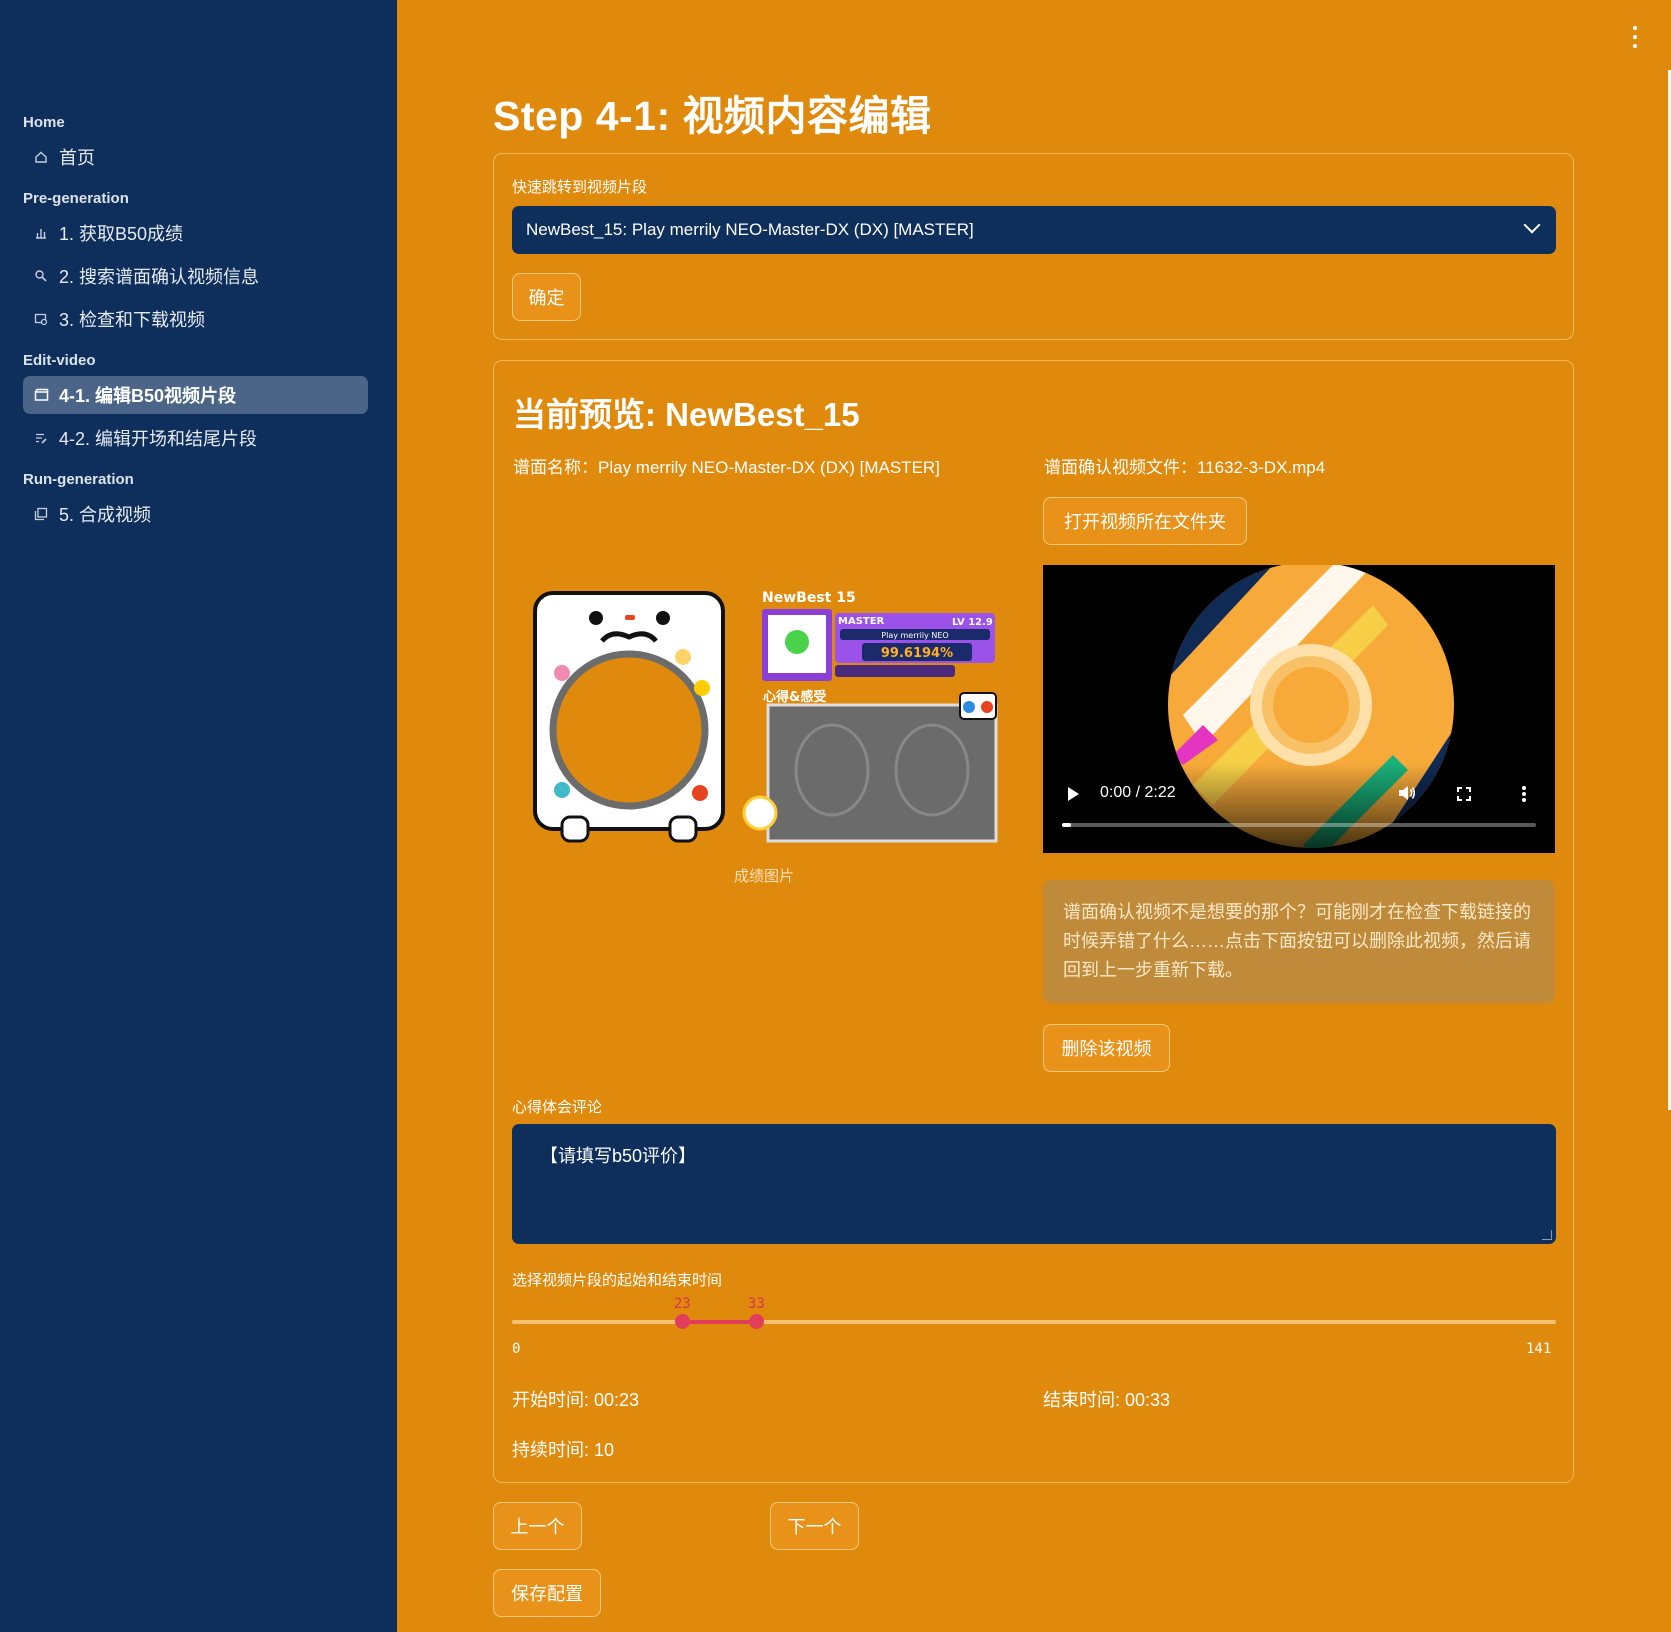  What do you see at coordinates (814, 1526) in the screenshot?
I see `next-button: 下一个` at bounding box center [814, 1526].